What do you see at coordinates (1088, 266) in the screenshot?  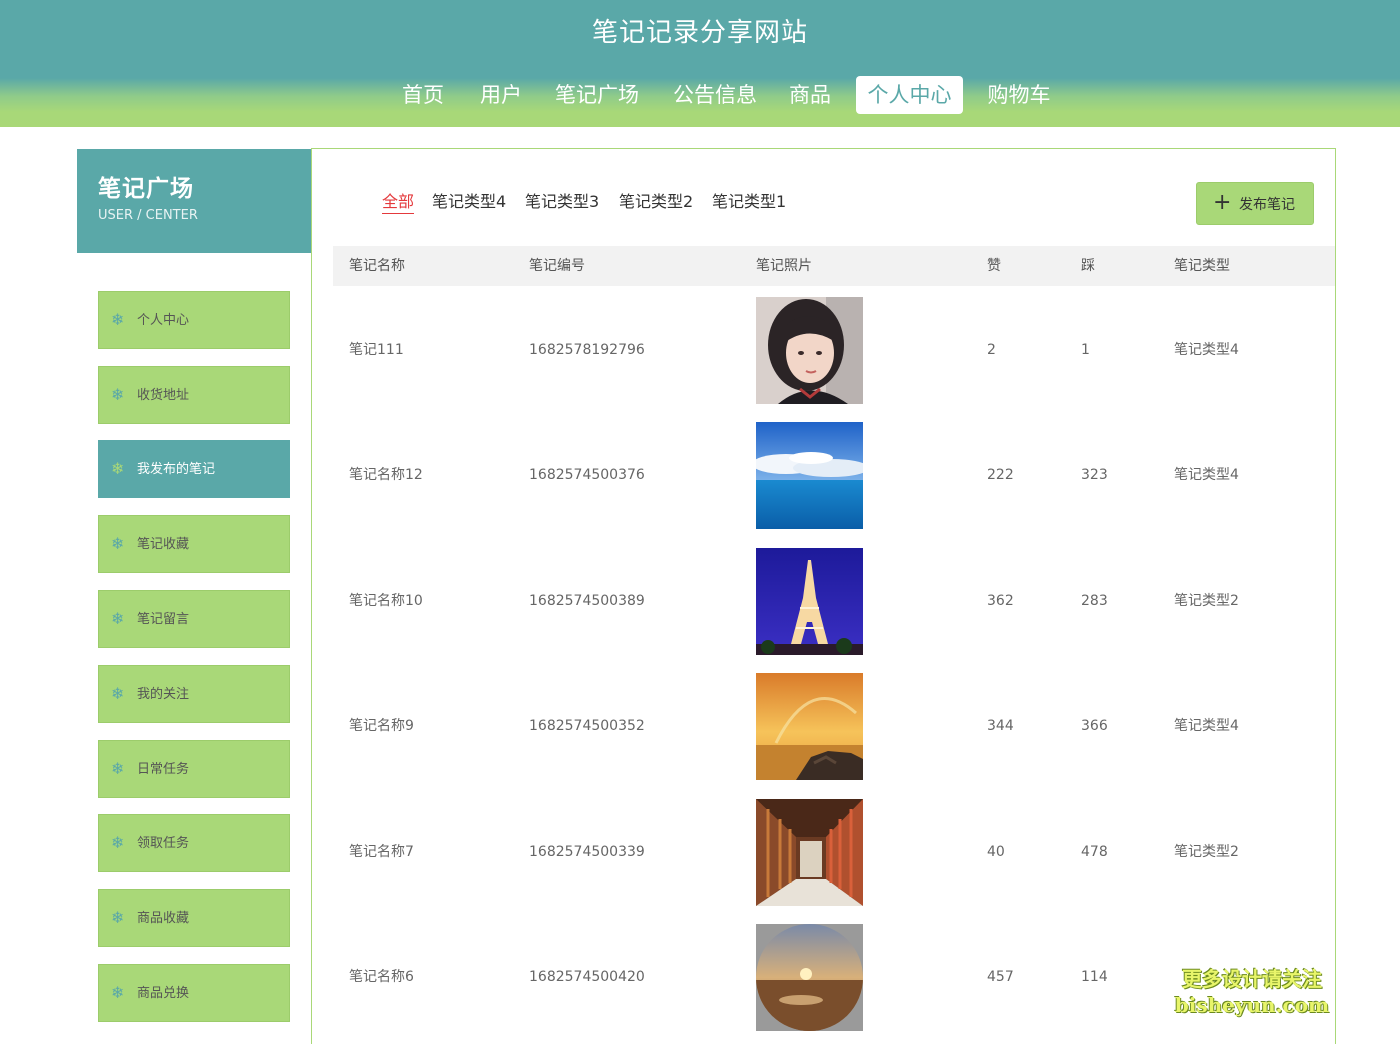 I see `header-dislikes: 踩` at bounding box center [1088, 266].